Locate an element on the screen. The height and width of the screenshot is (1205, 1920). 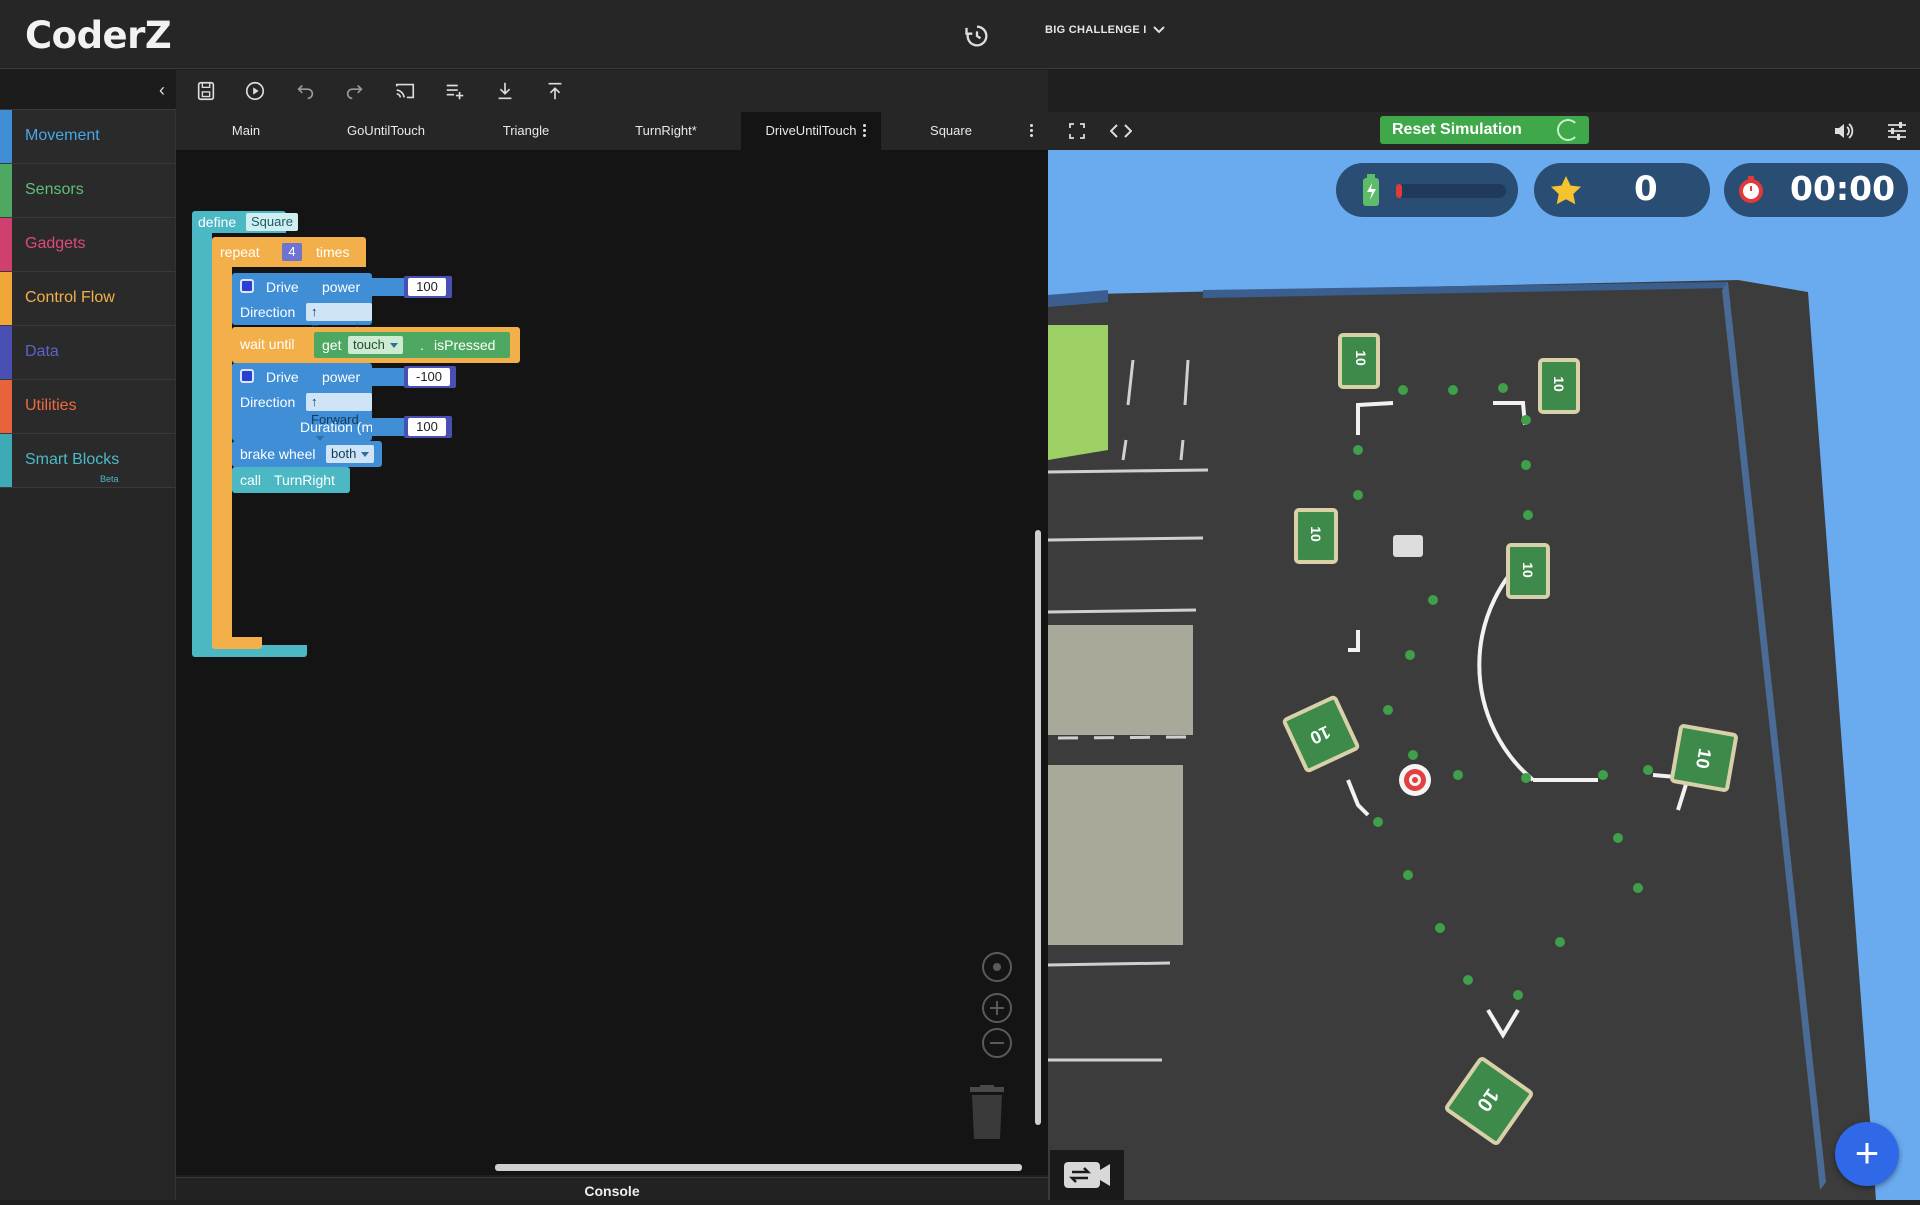
battery-bar is located at coordinates (1451, 191).